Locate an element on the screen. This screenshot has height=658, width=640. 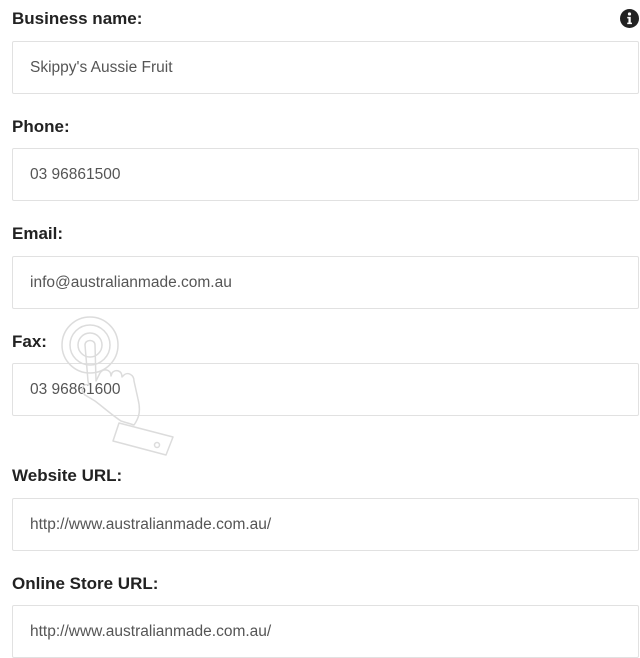
info-circle-icon is located at coordinates (629, 18).